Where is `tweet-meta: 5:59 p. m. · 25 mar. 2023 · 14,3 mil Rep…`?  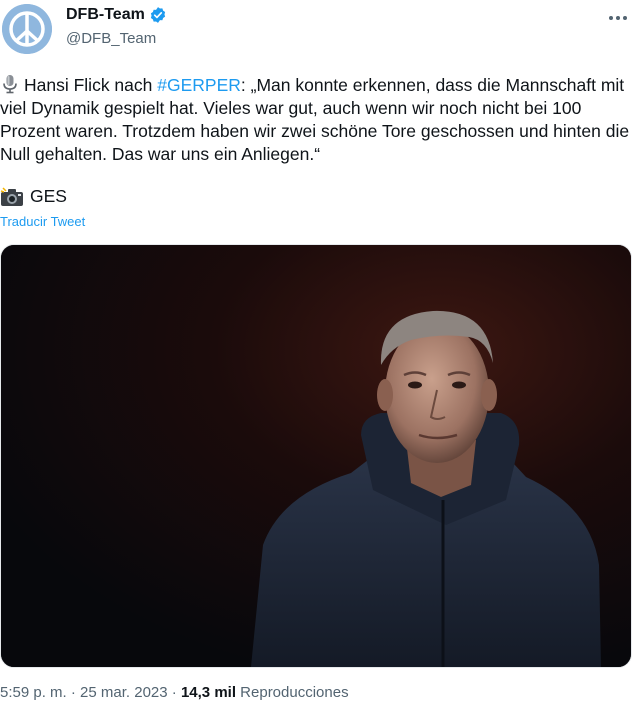
tweet-meta: 5:59 p. m. · 25 mar. 2023 · 14,3 mil Rep… is located at coordinates (174, 692).